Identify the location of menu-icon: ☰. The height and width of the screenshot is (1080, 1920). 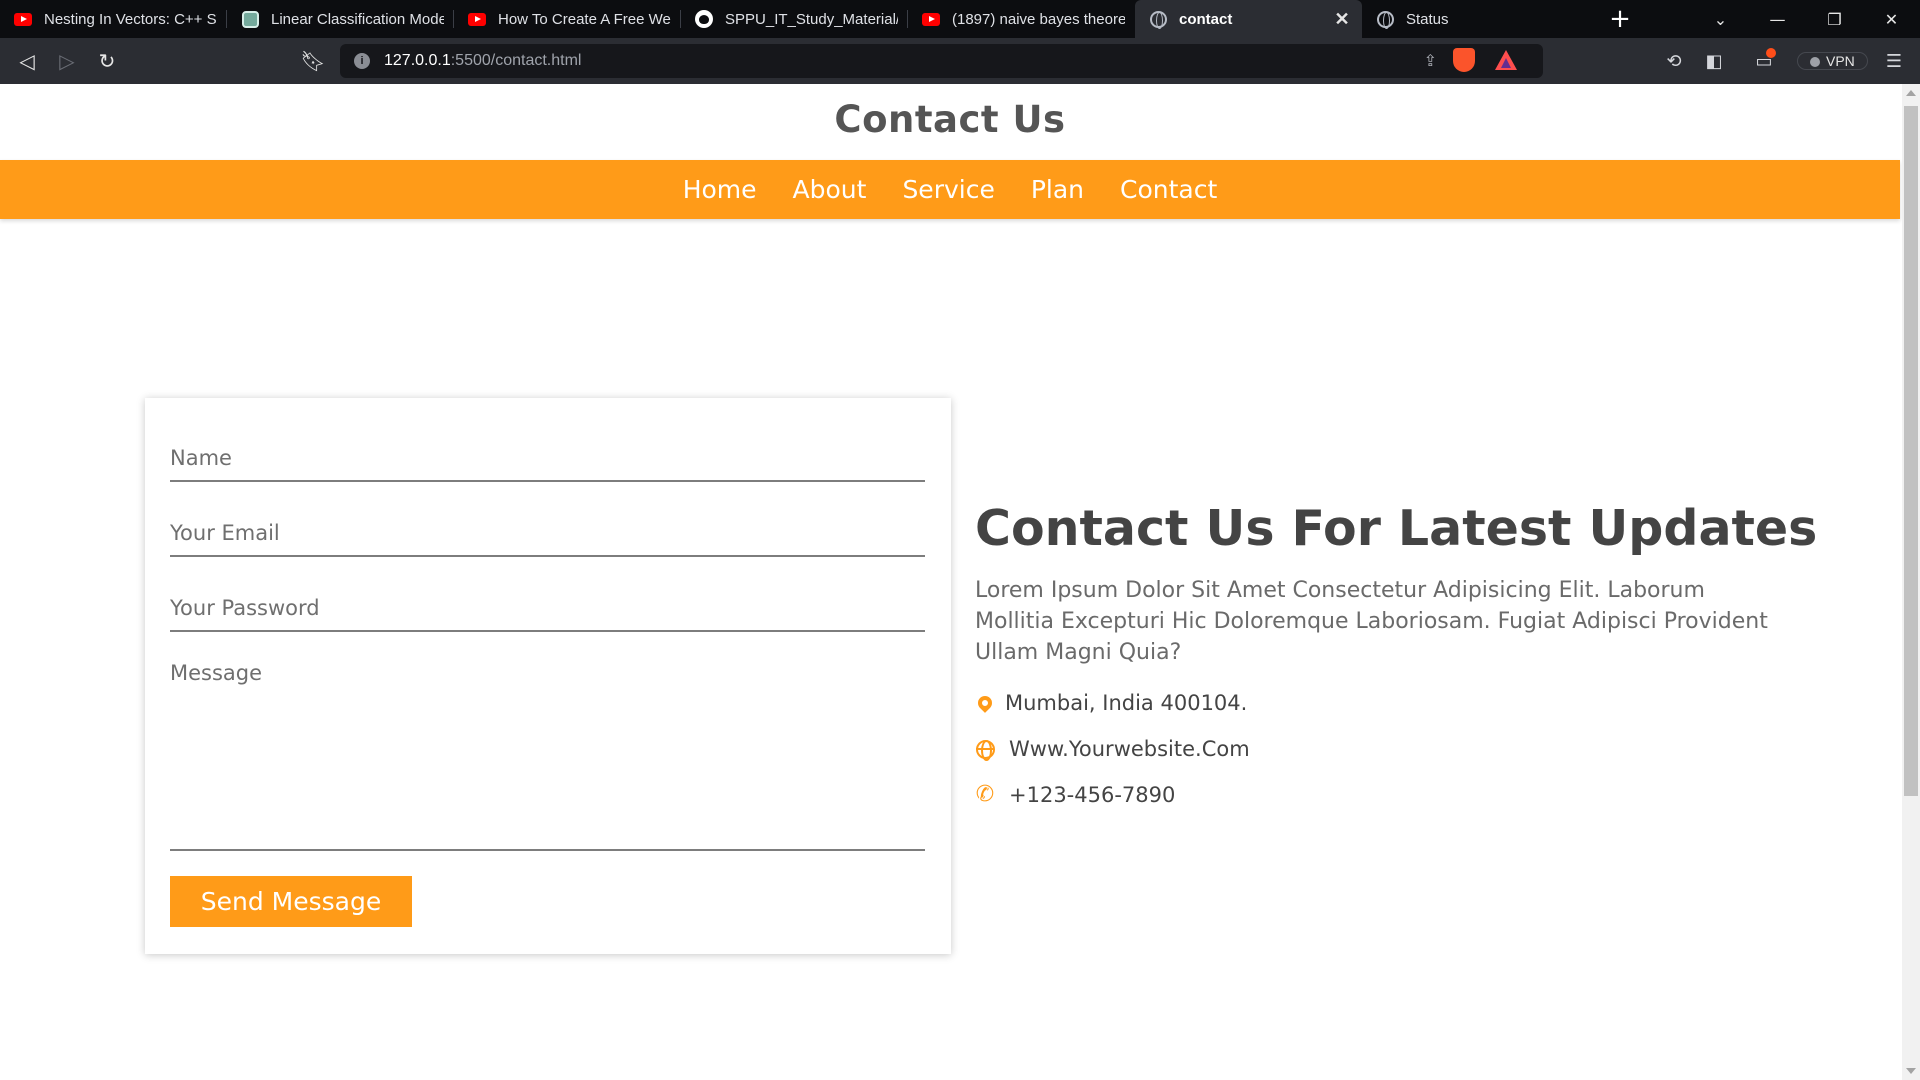
(1894, 61).